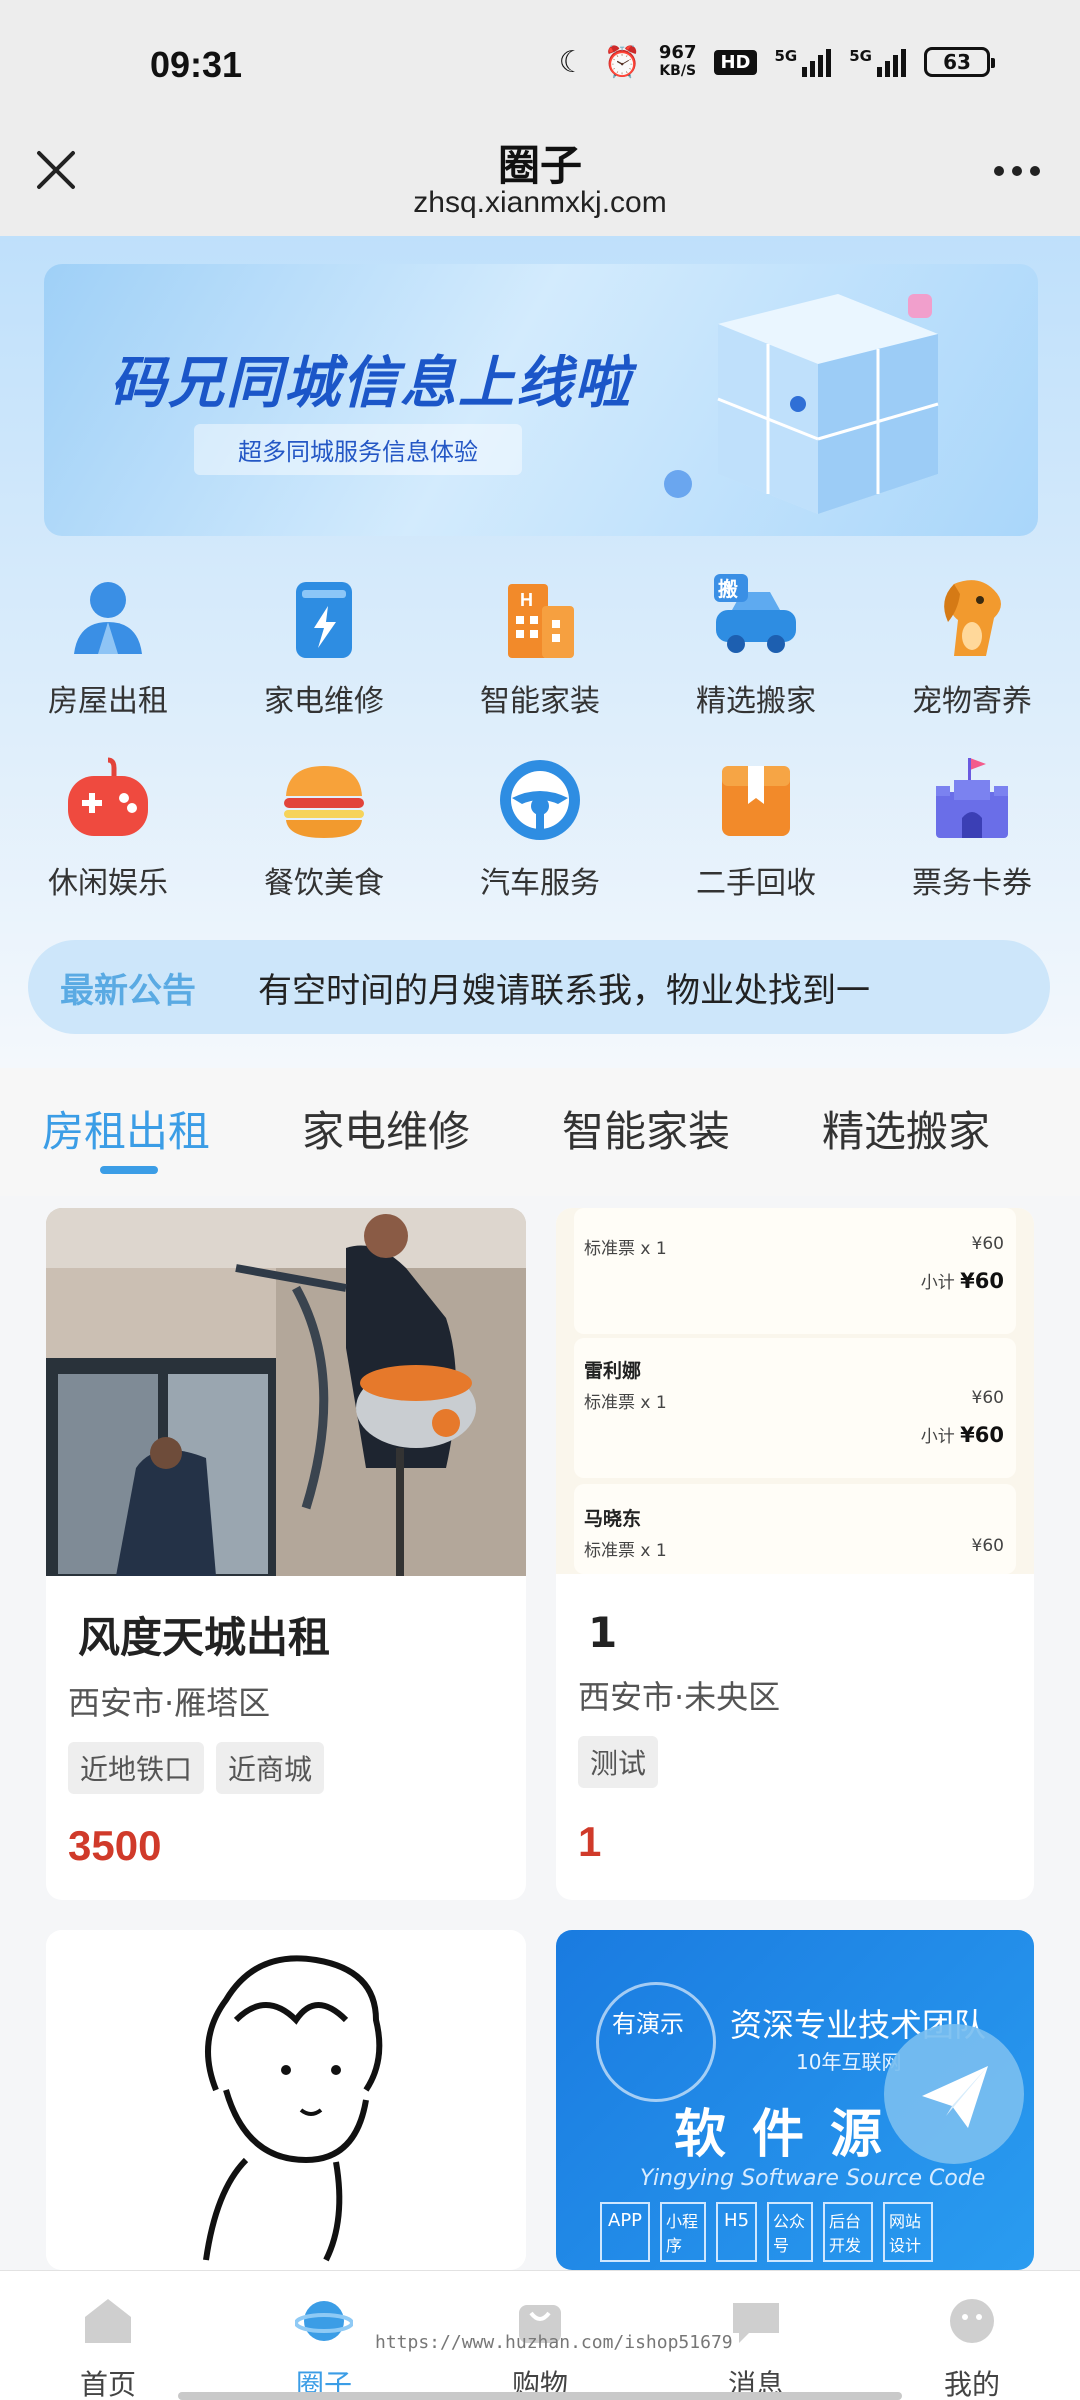 This screenshot has width=1080, height=2400. I want to click on message-icon, so click(756, 2323).